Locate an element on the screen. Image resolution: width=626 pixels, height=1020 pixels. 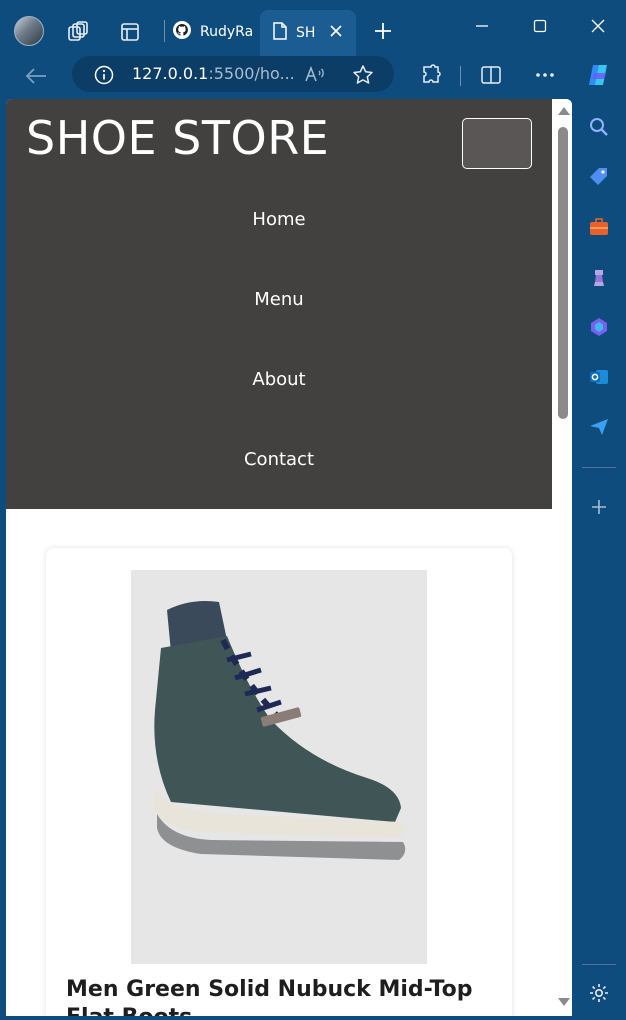
send-plane-icon is located at coordinates (599, 427).